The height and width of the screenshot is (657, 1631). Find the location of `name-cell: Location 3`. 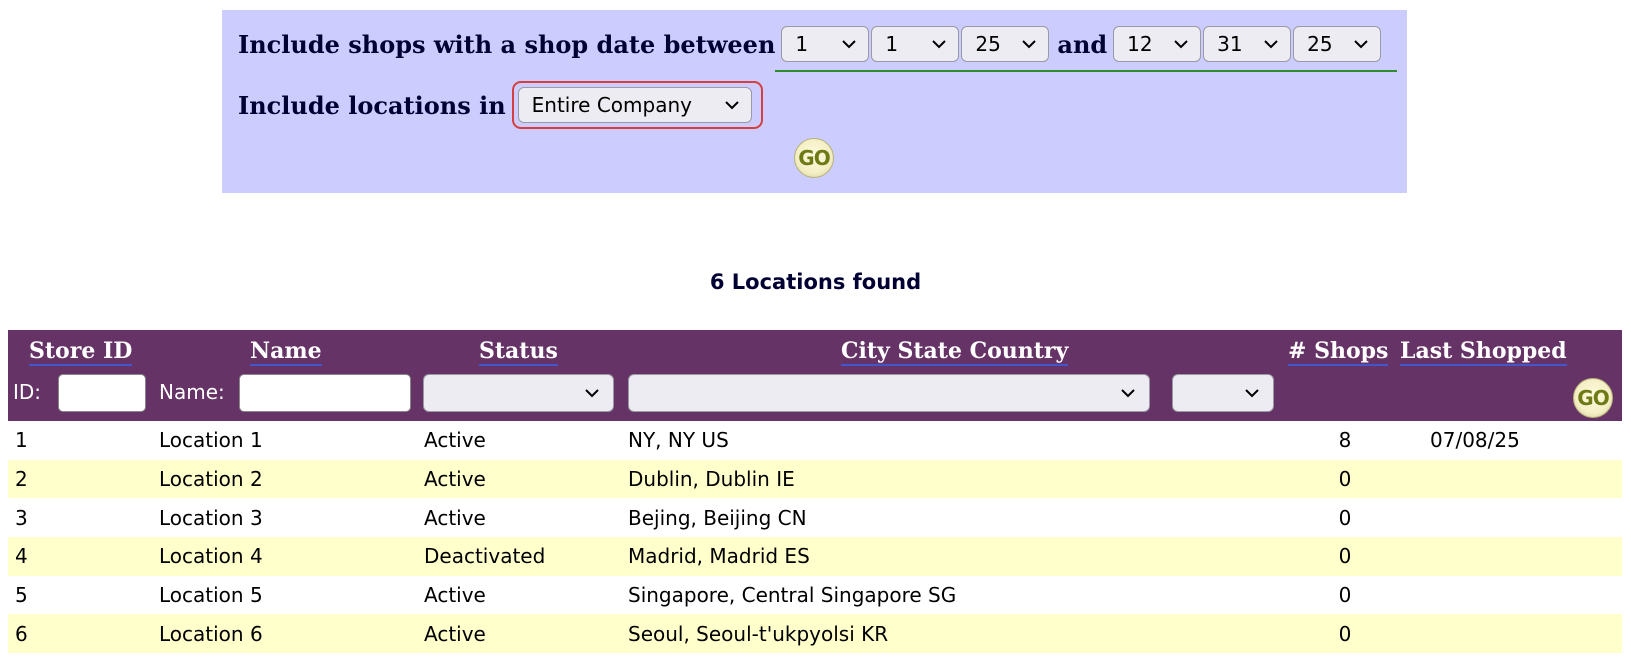

name-cell: Location 3 is located at coordinates (211, 517).